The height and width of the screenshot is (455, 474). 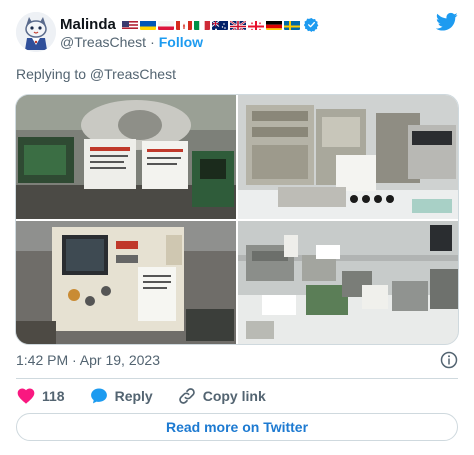 I want to click on heart-icon, so click(x=26, y=396).